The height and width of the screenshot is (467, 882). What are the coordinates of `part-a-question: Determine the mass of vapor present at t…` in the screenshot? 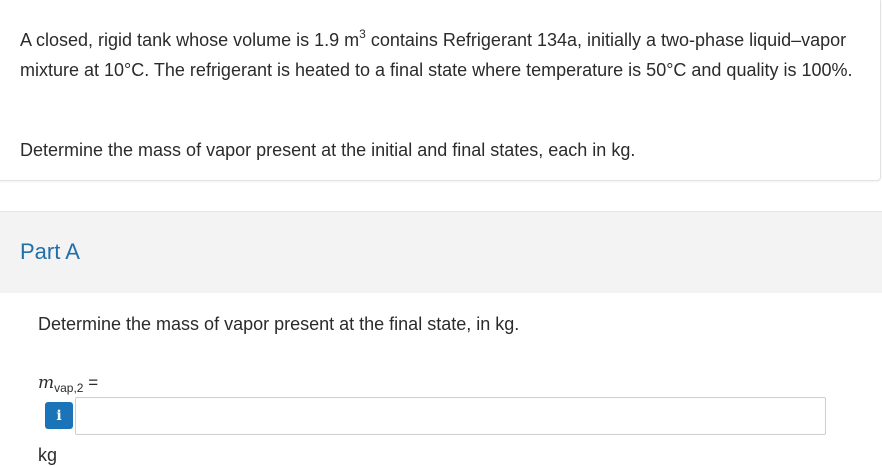 It's located at (279, 324).